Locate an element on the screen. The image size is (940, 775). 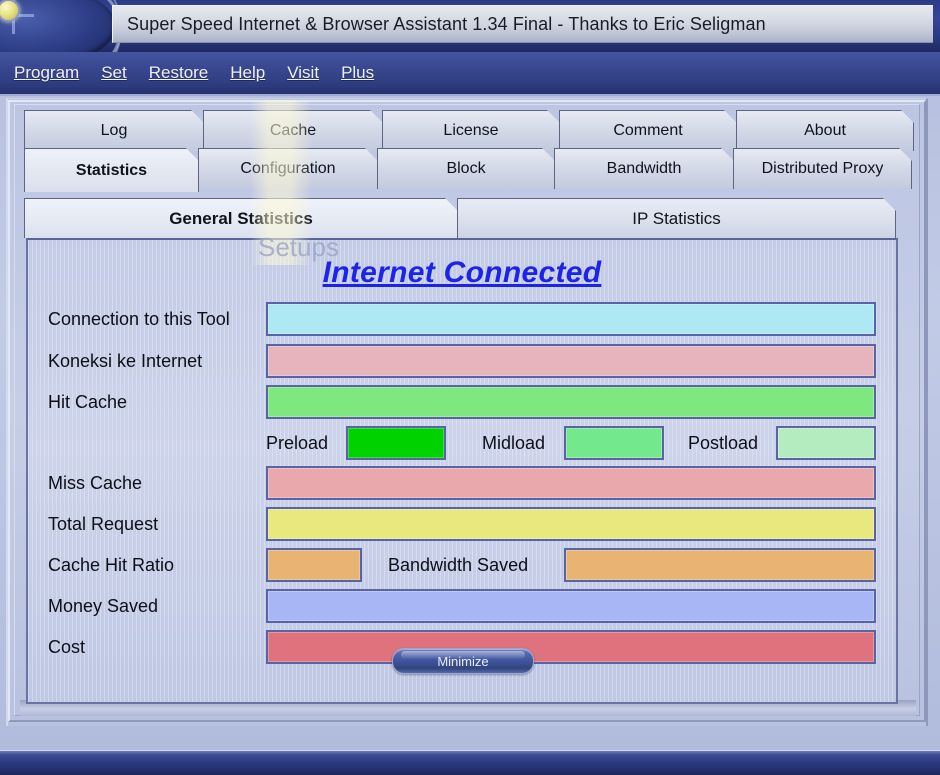
menu-item-set: Set is located at coordinates (114, 73).